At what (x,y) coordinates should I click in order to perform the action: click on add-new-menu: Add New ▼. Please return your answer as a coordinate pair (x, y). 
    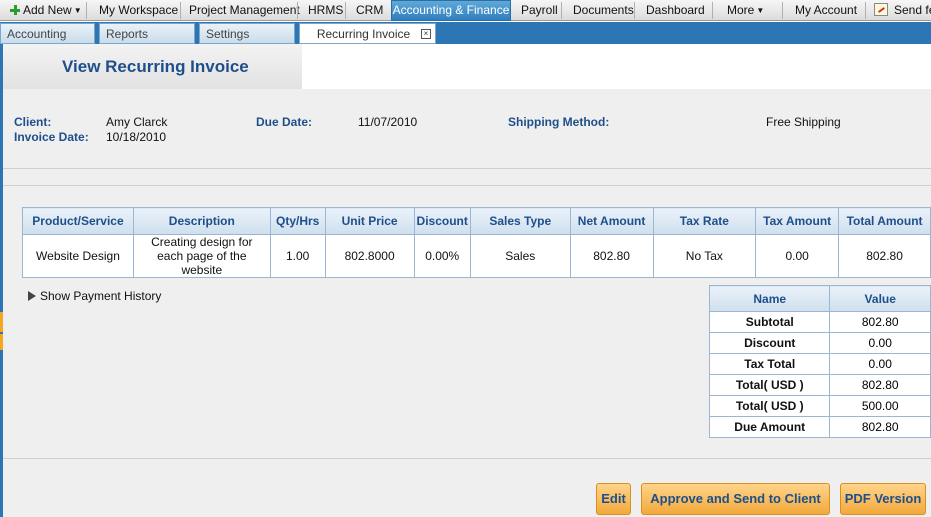
    Looking at the image, I should click on (46, 10).